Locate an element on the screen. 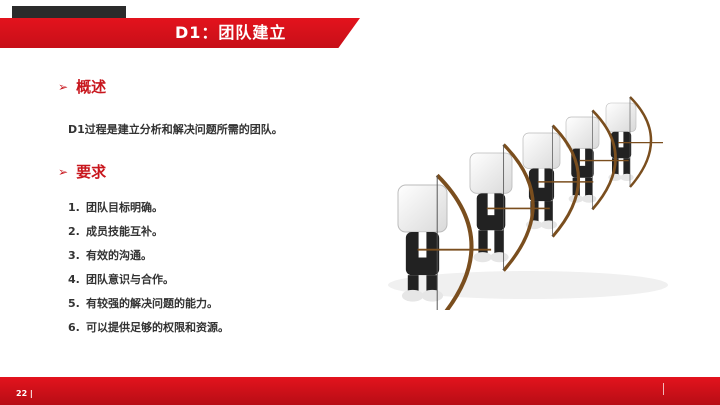 Image resolution: width=720 pixels, height=405 pixels. list-item-number: 3. is located at coordinates (74, 255).